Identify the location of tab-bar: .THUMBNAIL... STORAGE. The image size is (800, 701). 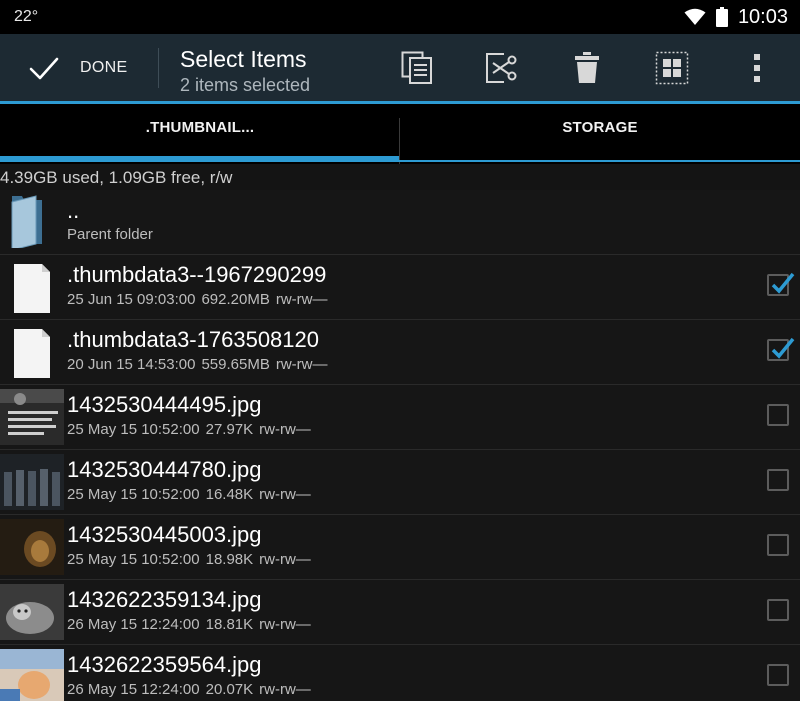
(400, 134).